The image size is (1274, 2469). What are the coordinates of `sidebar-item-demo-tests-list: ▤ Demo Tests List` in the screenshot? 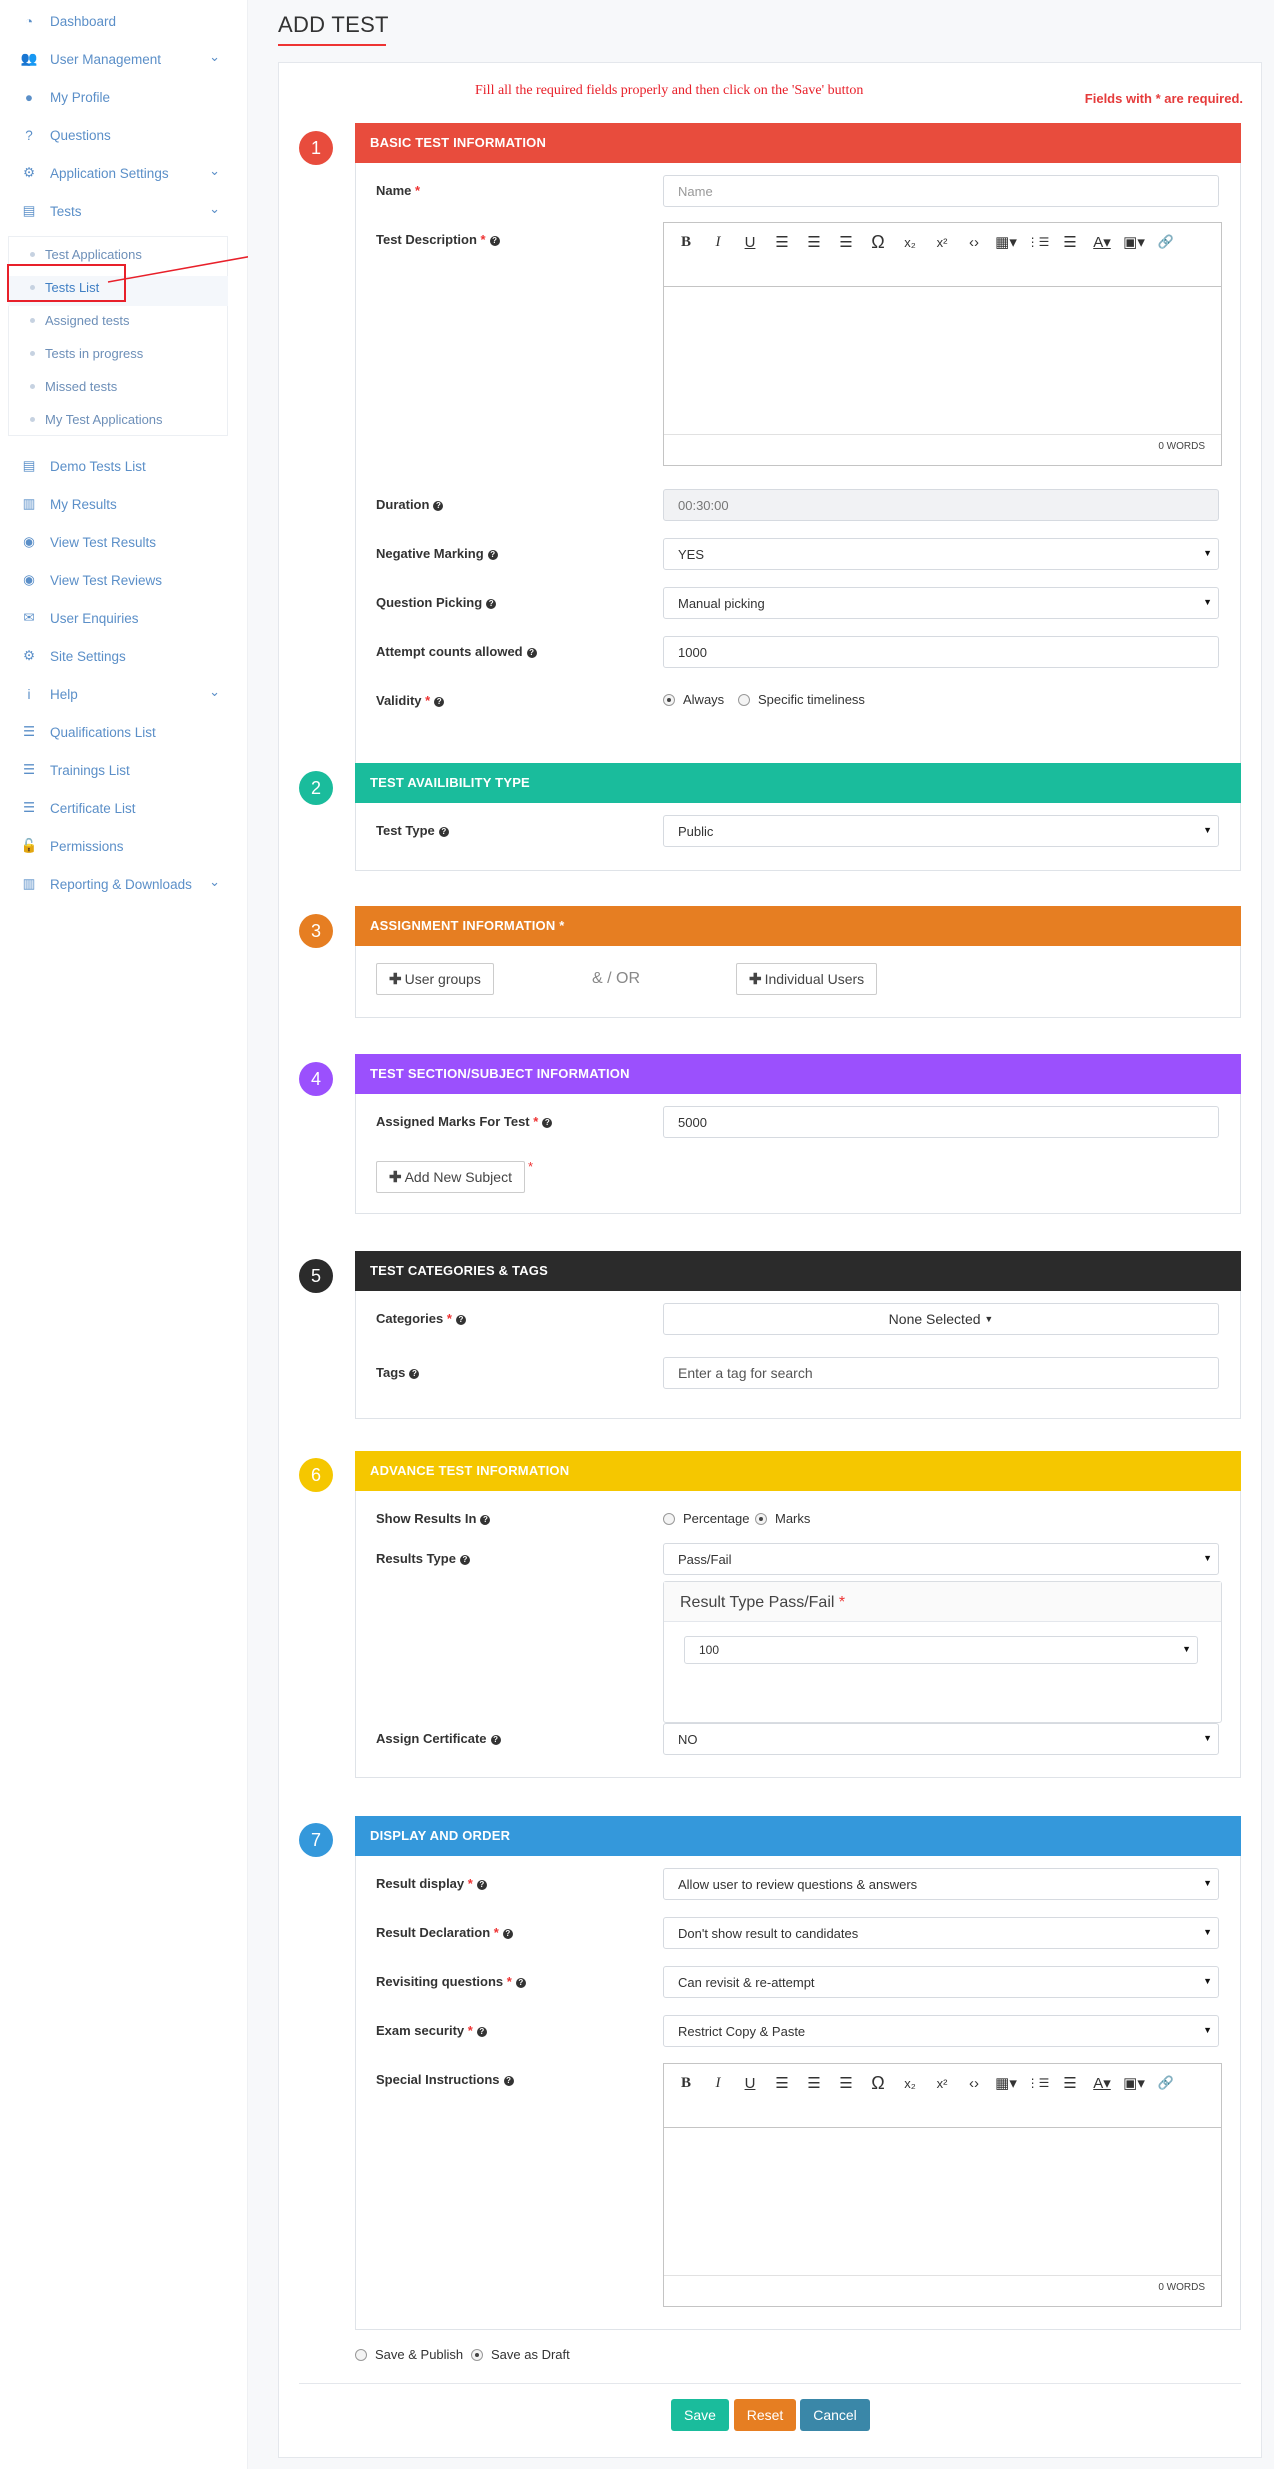 It's located at (120, 466).